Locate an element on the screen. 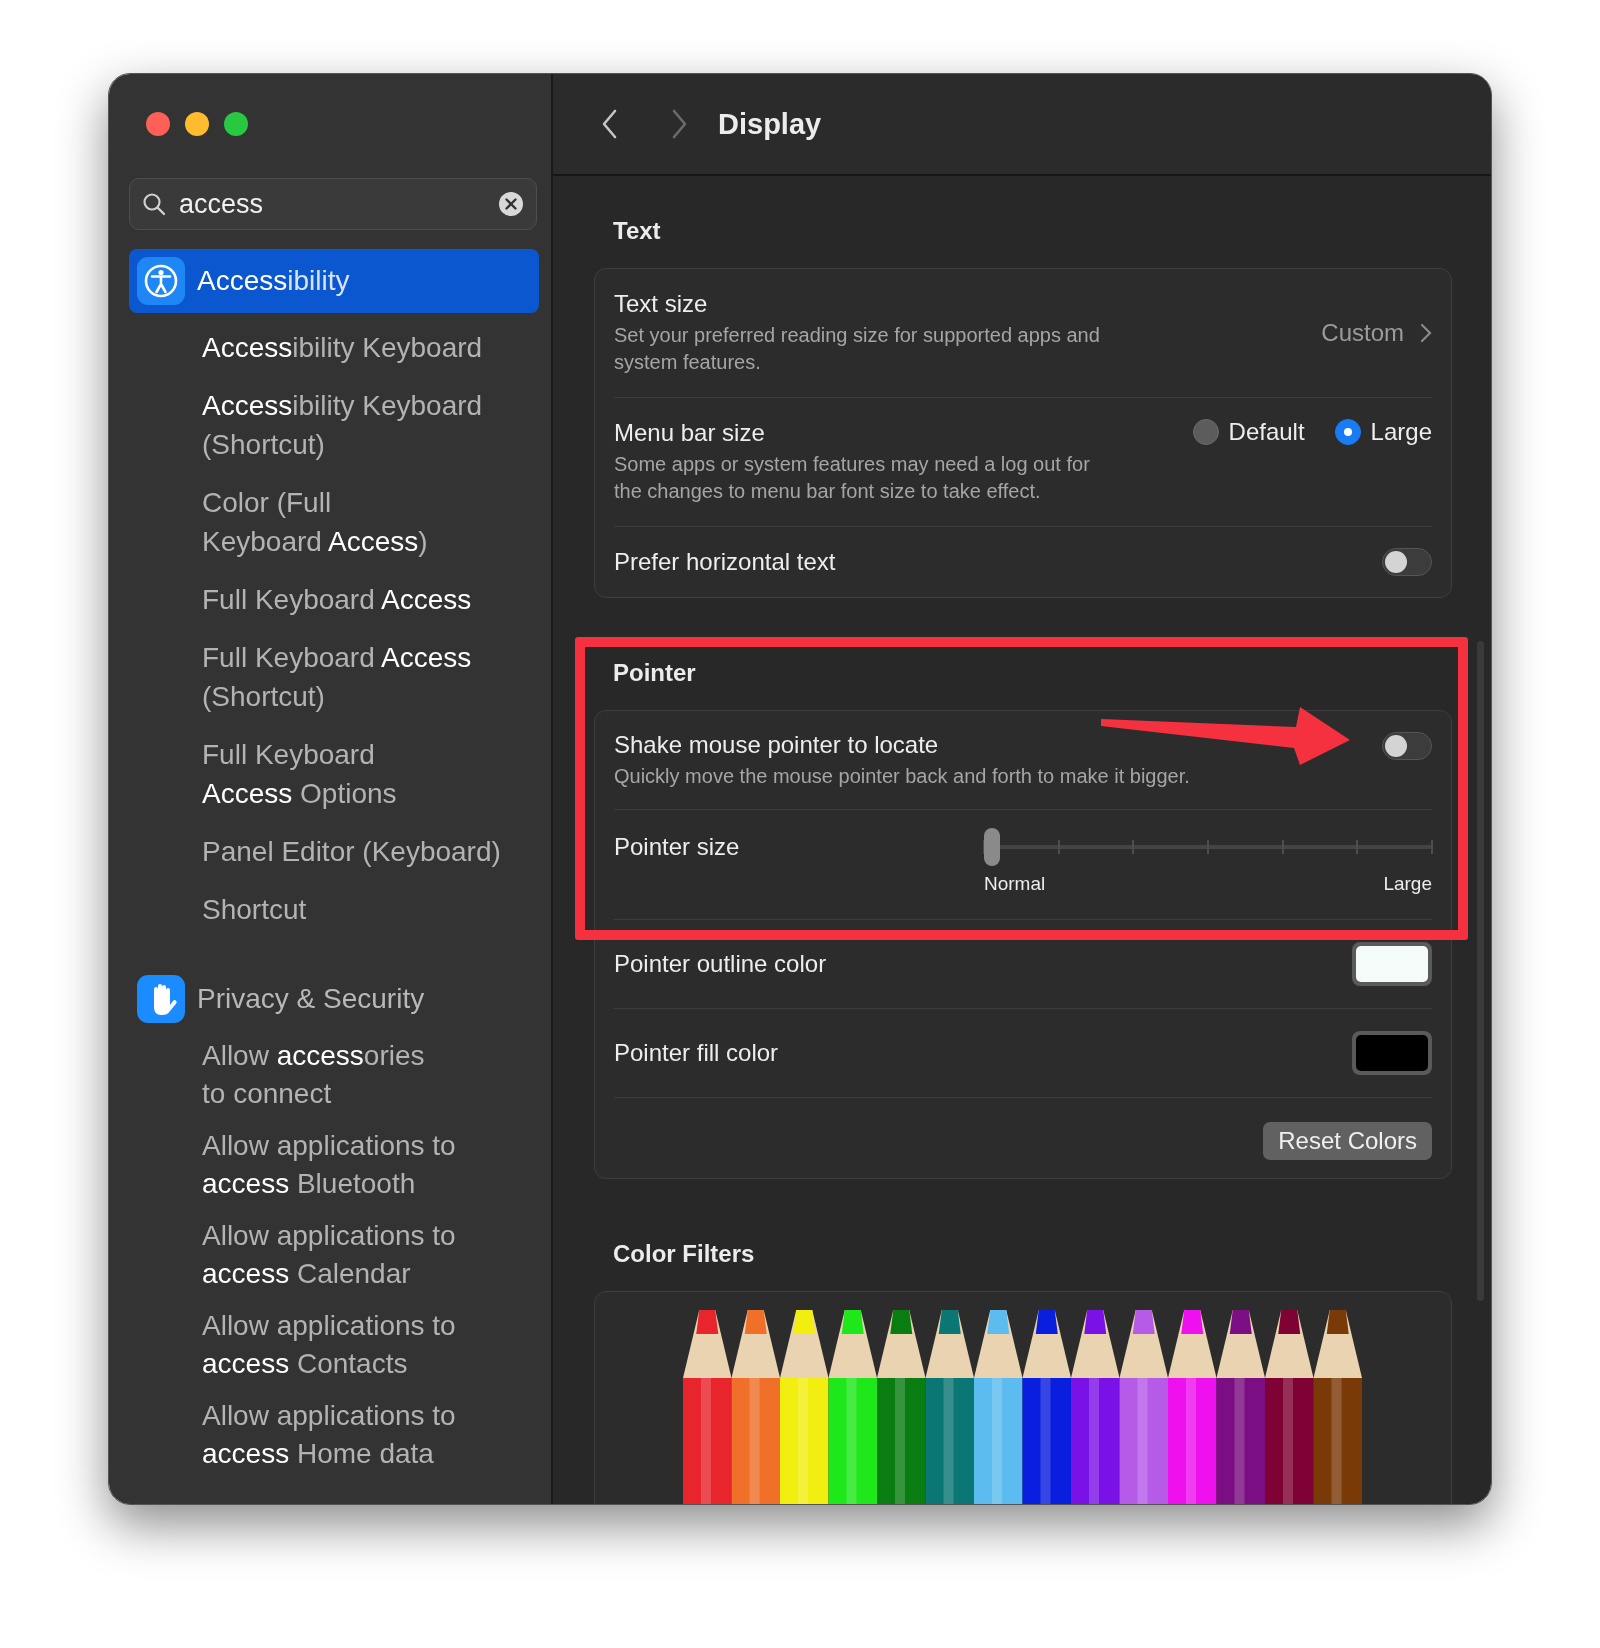 The width and height of the screenshot is (1600, 1648). slider-max-label: Large is located at coordinates (1407, 884).